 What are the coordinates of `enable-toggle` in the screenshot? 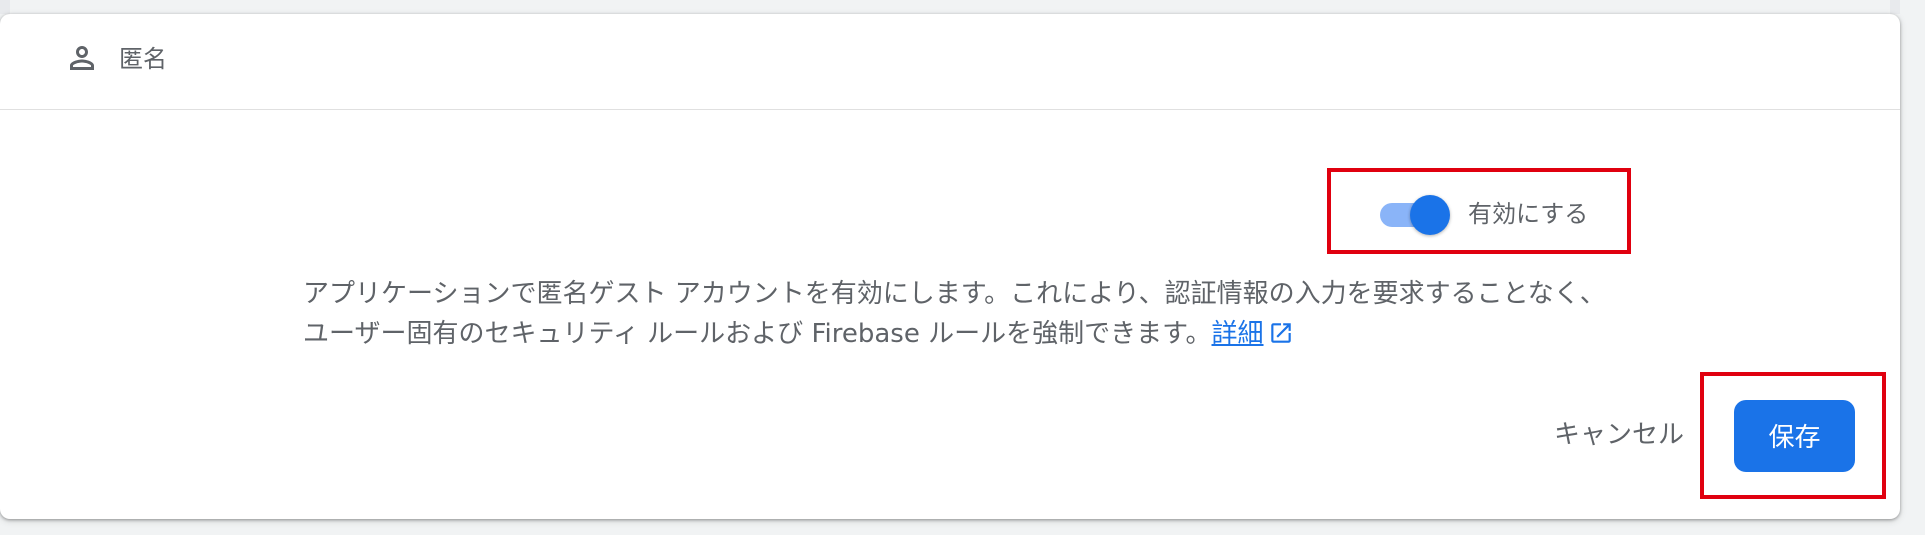 It's located at (1416, 215).